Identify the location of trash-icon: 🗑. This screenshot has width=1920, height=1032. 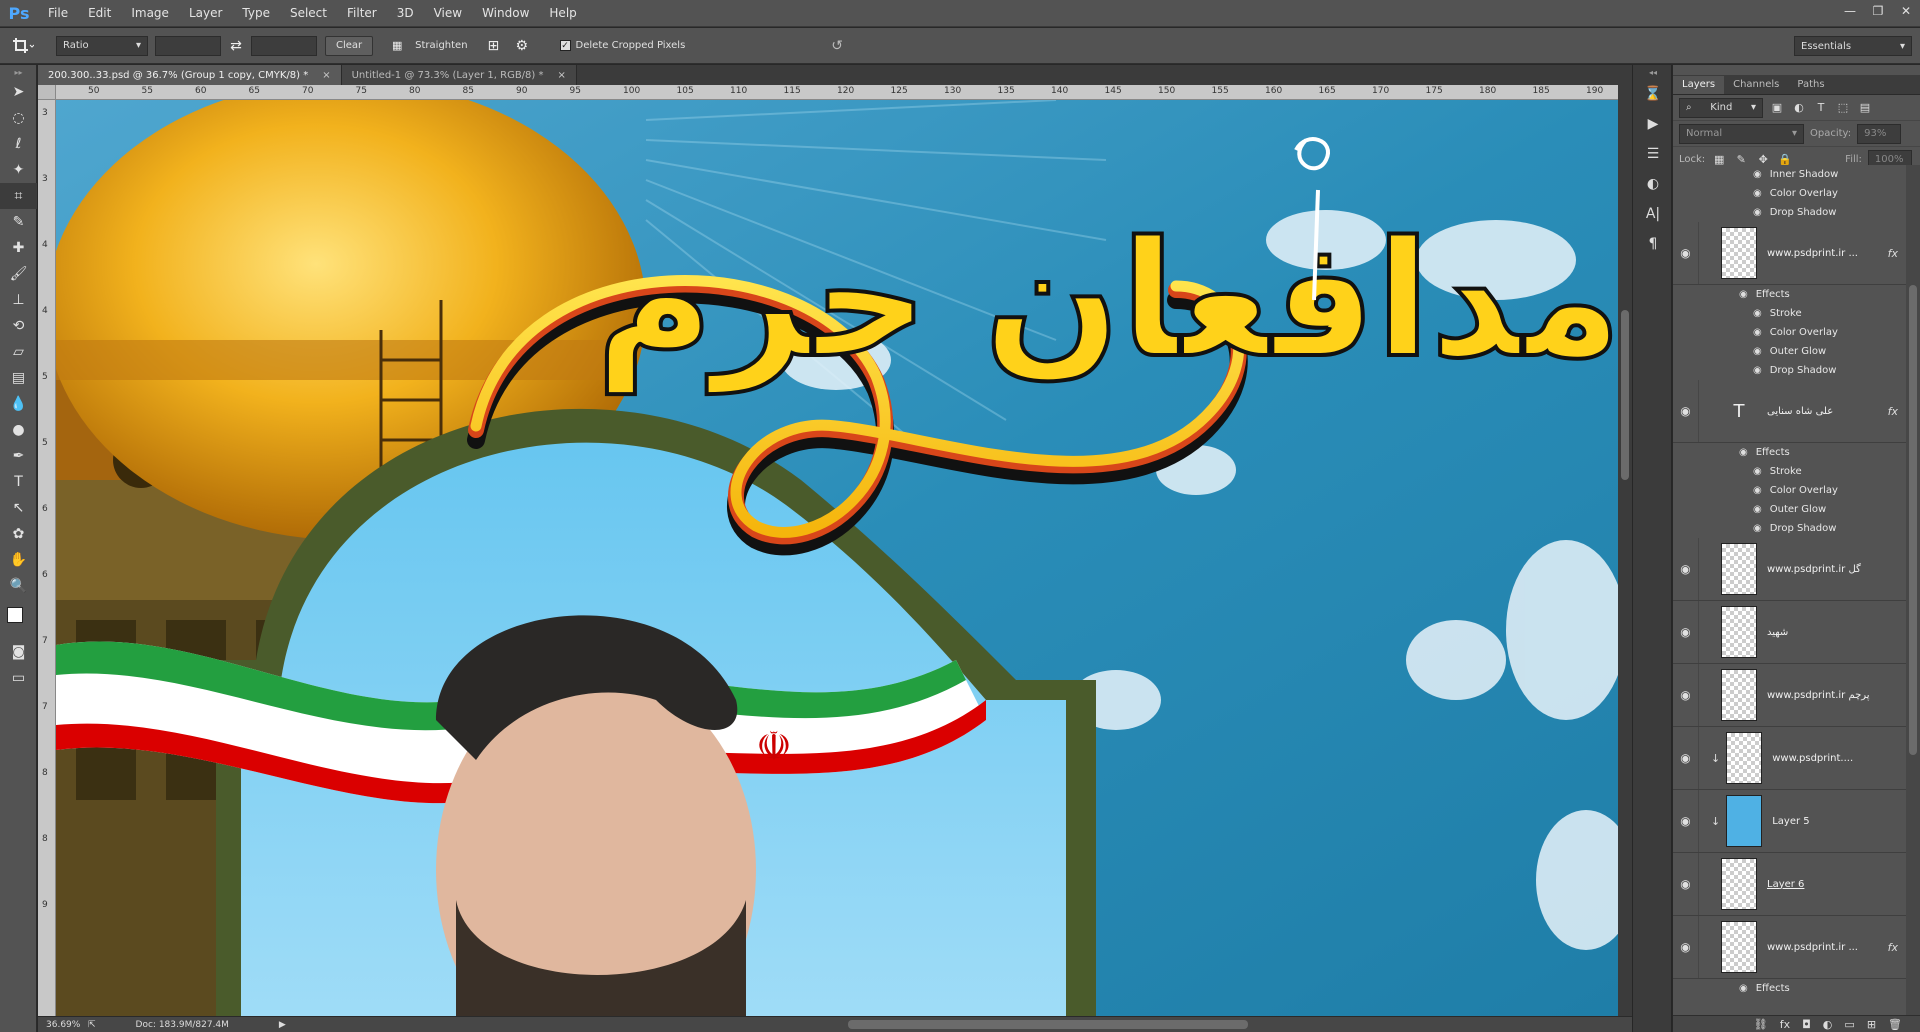
(1895, 1024).